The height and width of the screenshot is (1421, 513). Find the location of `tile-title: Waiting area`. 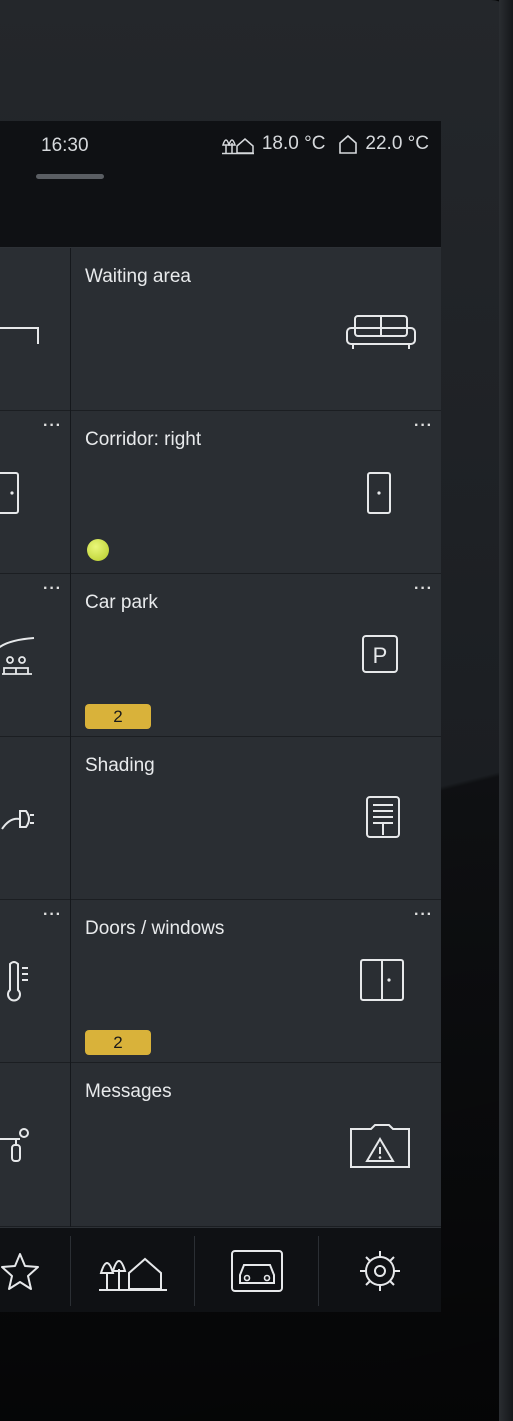

tile-title: Waiting area is located at coordinates (138, 276).